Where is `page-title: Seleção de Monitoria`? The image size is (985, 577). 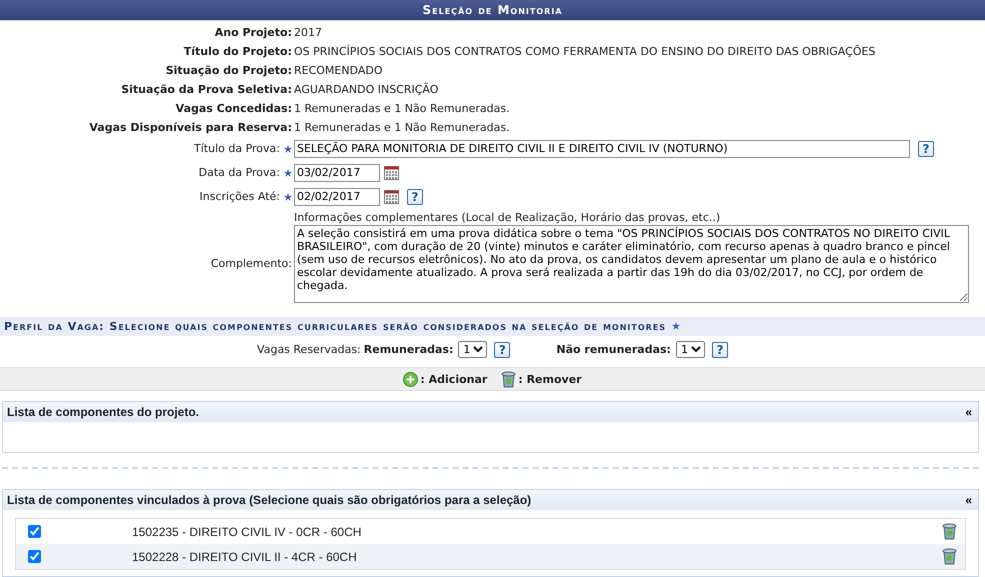
page-title: Seleção de Monitoria is located at coordinates (492, 10).